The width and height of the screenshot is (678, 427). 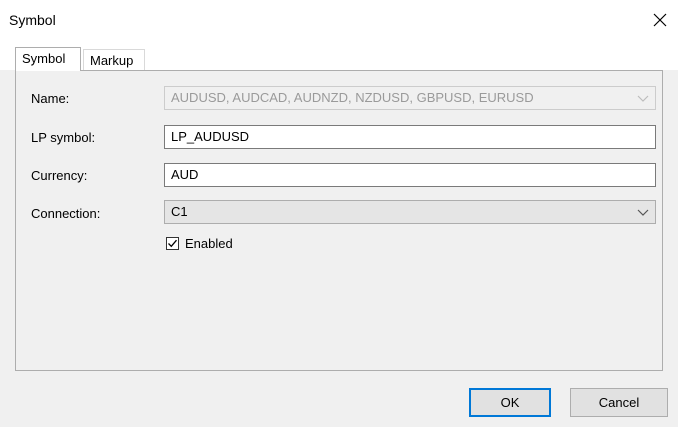 What do you see at coordinates (114, 60) in the screenshot?
I see `tab-markup: Markup` at bounding box center [114, 60].